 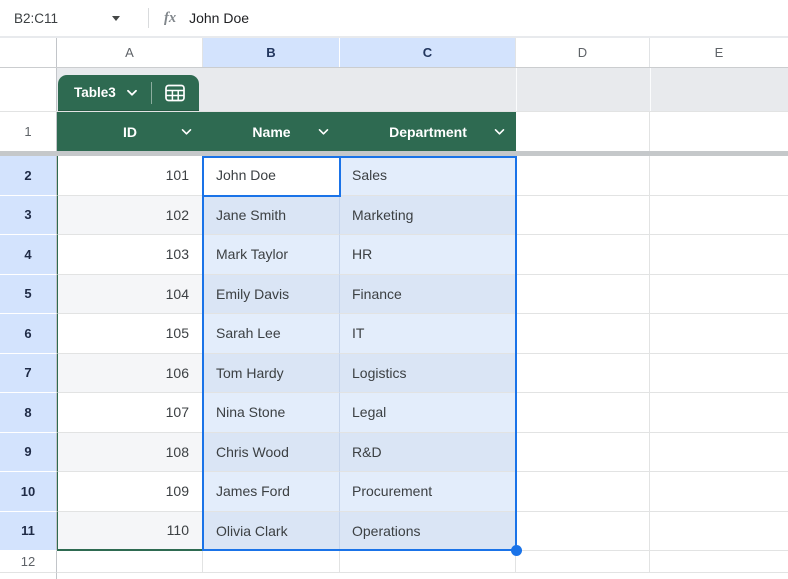 I want to click on cell-id: 105, so click(x=130, y=334).